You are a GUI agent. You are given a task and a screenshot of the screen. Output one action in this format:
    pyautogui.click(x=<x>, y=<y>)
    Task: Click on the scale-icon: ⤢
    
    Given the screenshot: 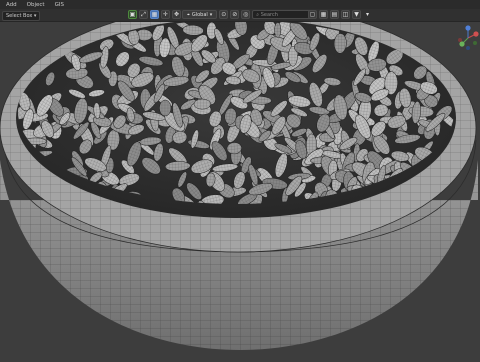 What is the action you would take?
    pyautogui.click(x=143, y=14)
    